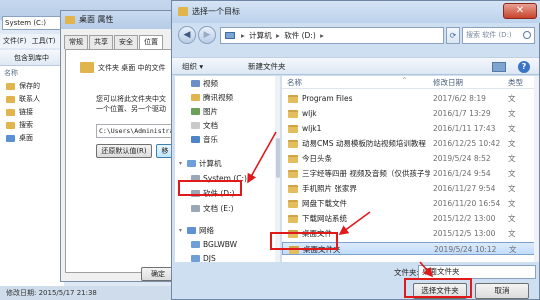  I want to click on highlight-selected-folder, so click(304, 241).